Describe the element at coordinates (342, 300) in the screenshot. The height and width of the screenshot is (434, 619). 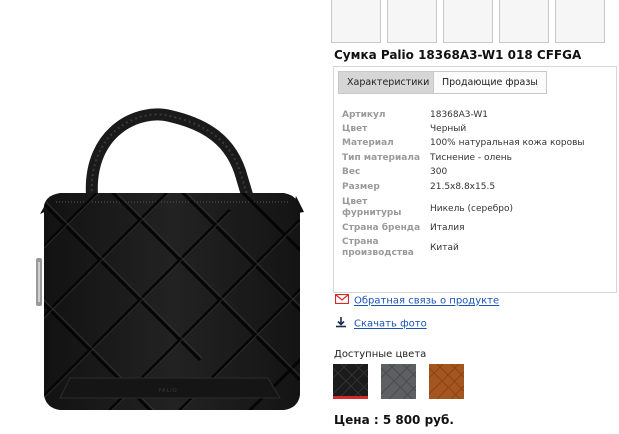
I see `mail-icon` at that location.